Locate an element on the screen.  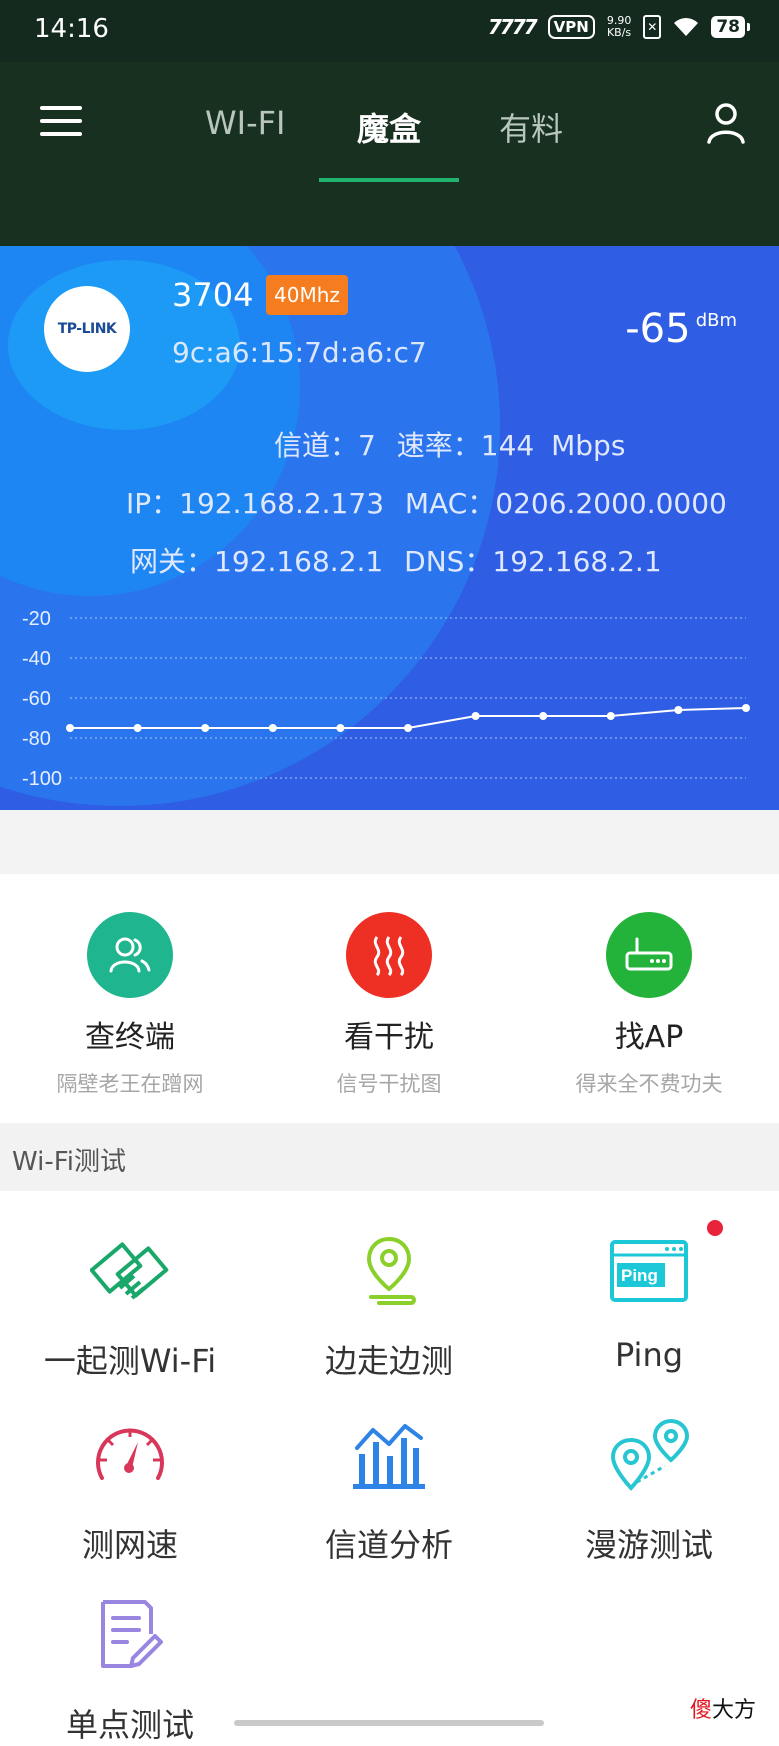
section-title: Wi-Fi测试 is located at coordinates (69, 1162).